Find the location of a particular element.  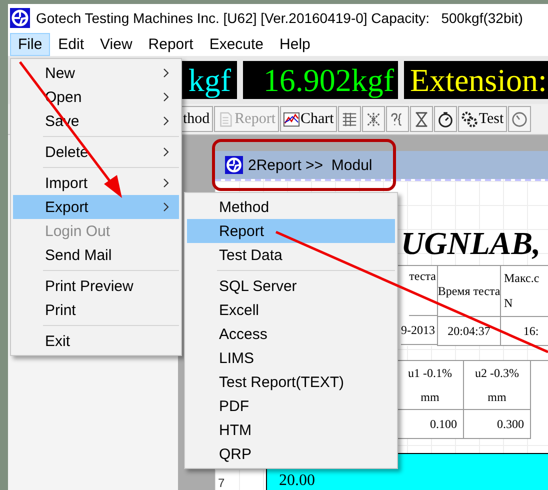

menu-item: Method is located at coordinates (291, 207).